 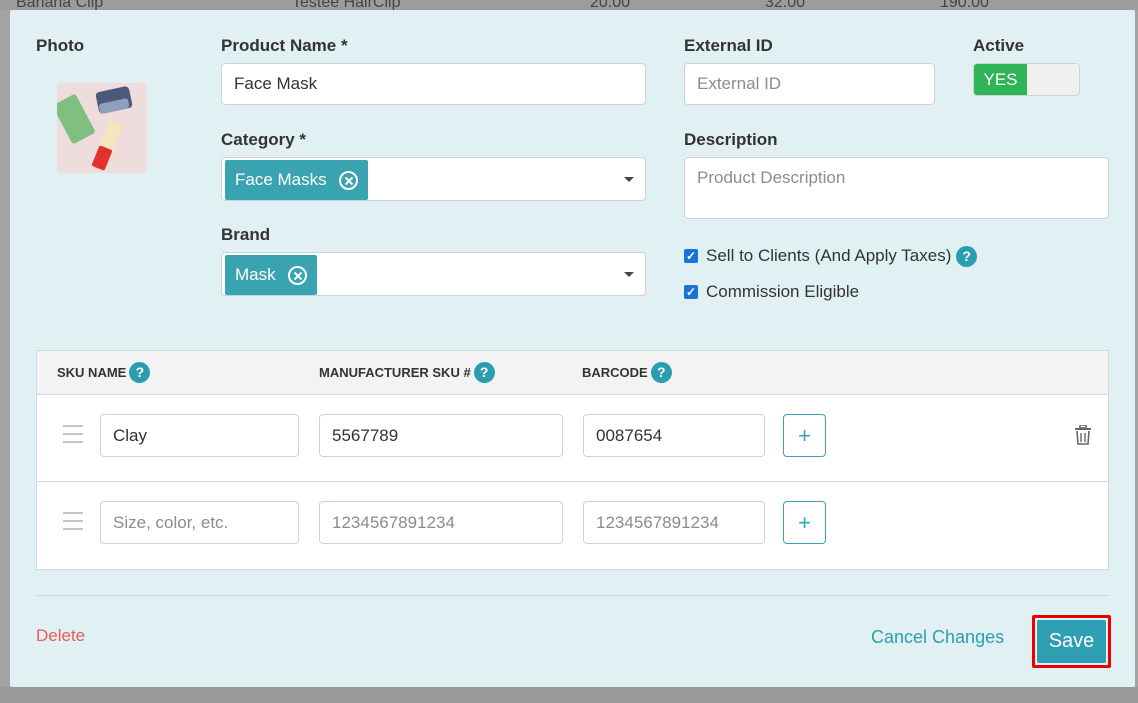 I want to click on product-photo-image, so click(x=102, y=128).